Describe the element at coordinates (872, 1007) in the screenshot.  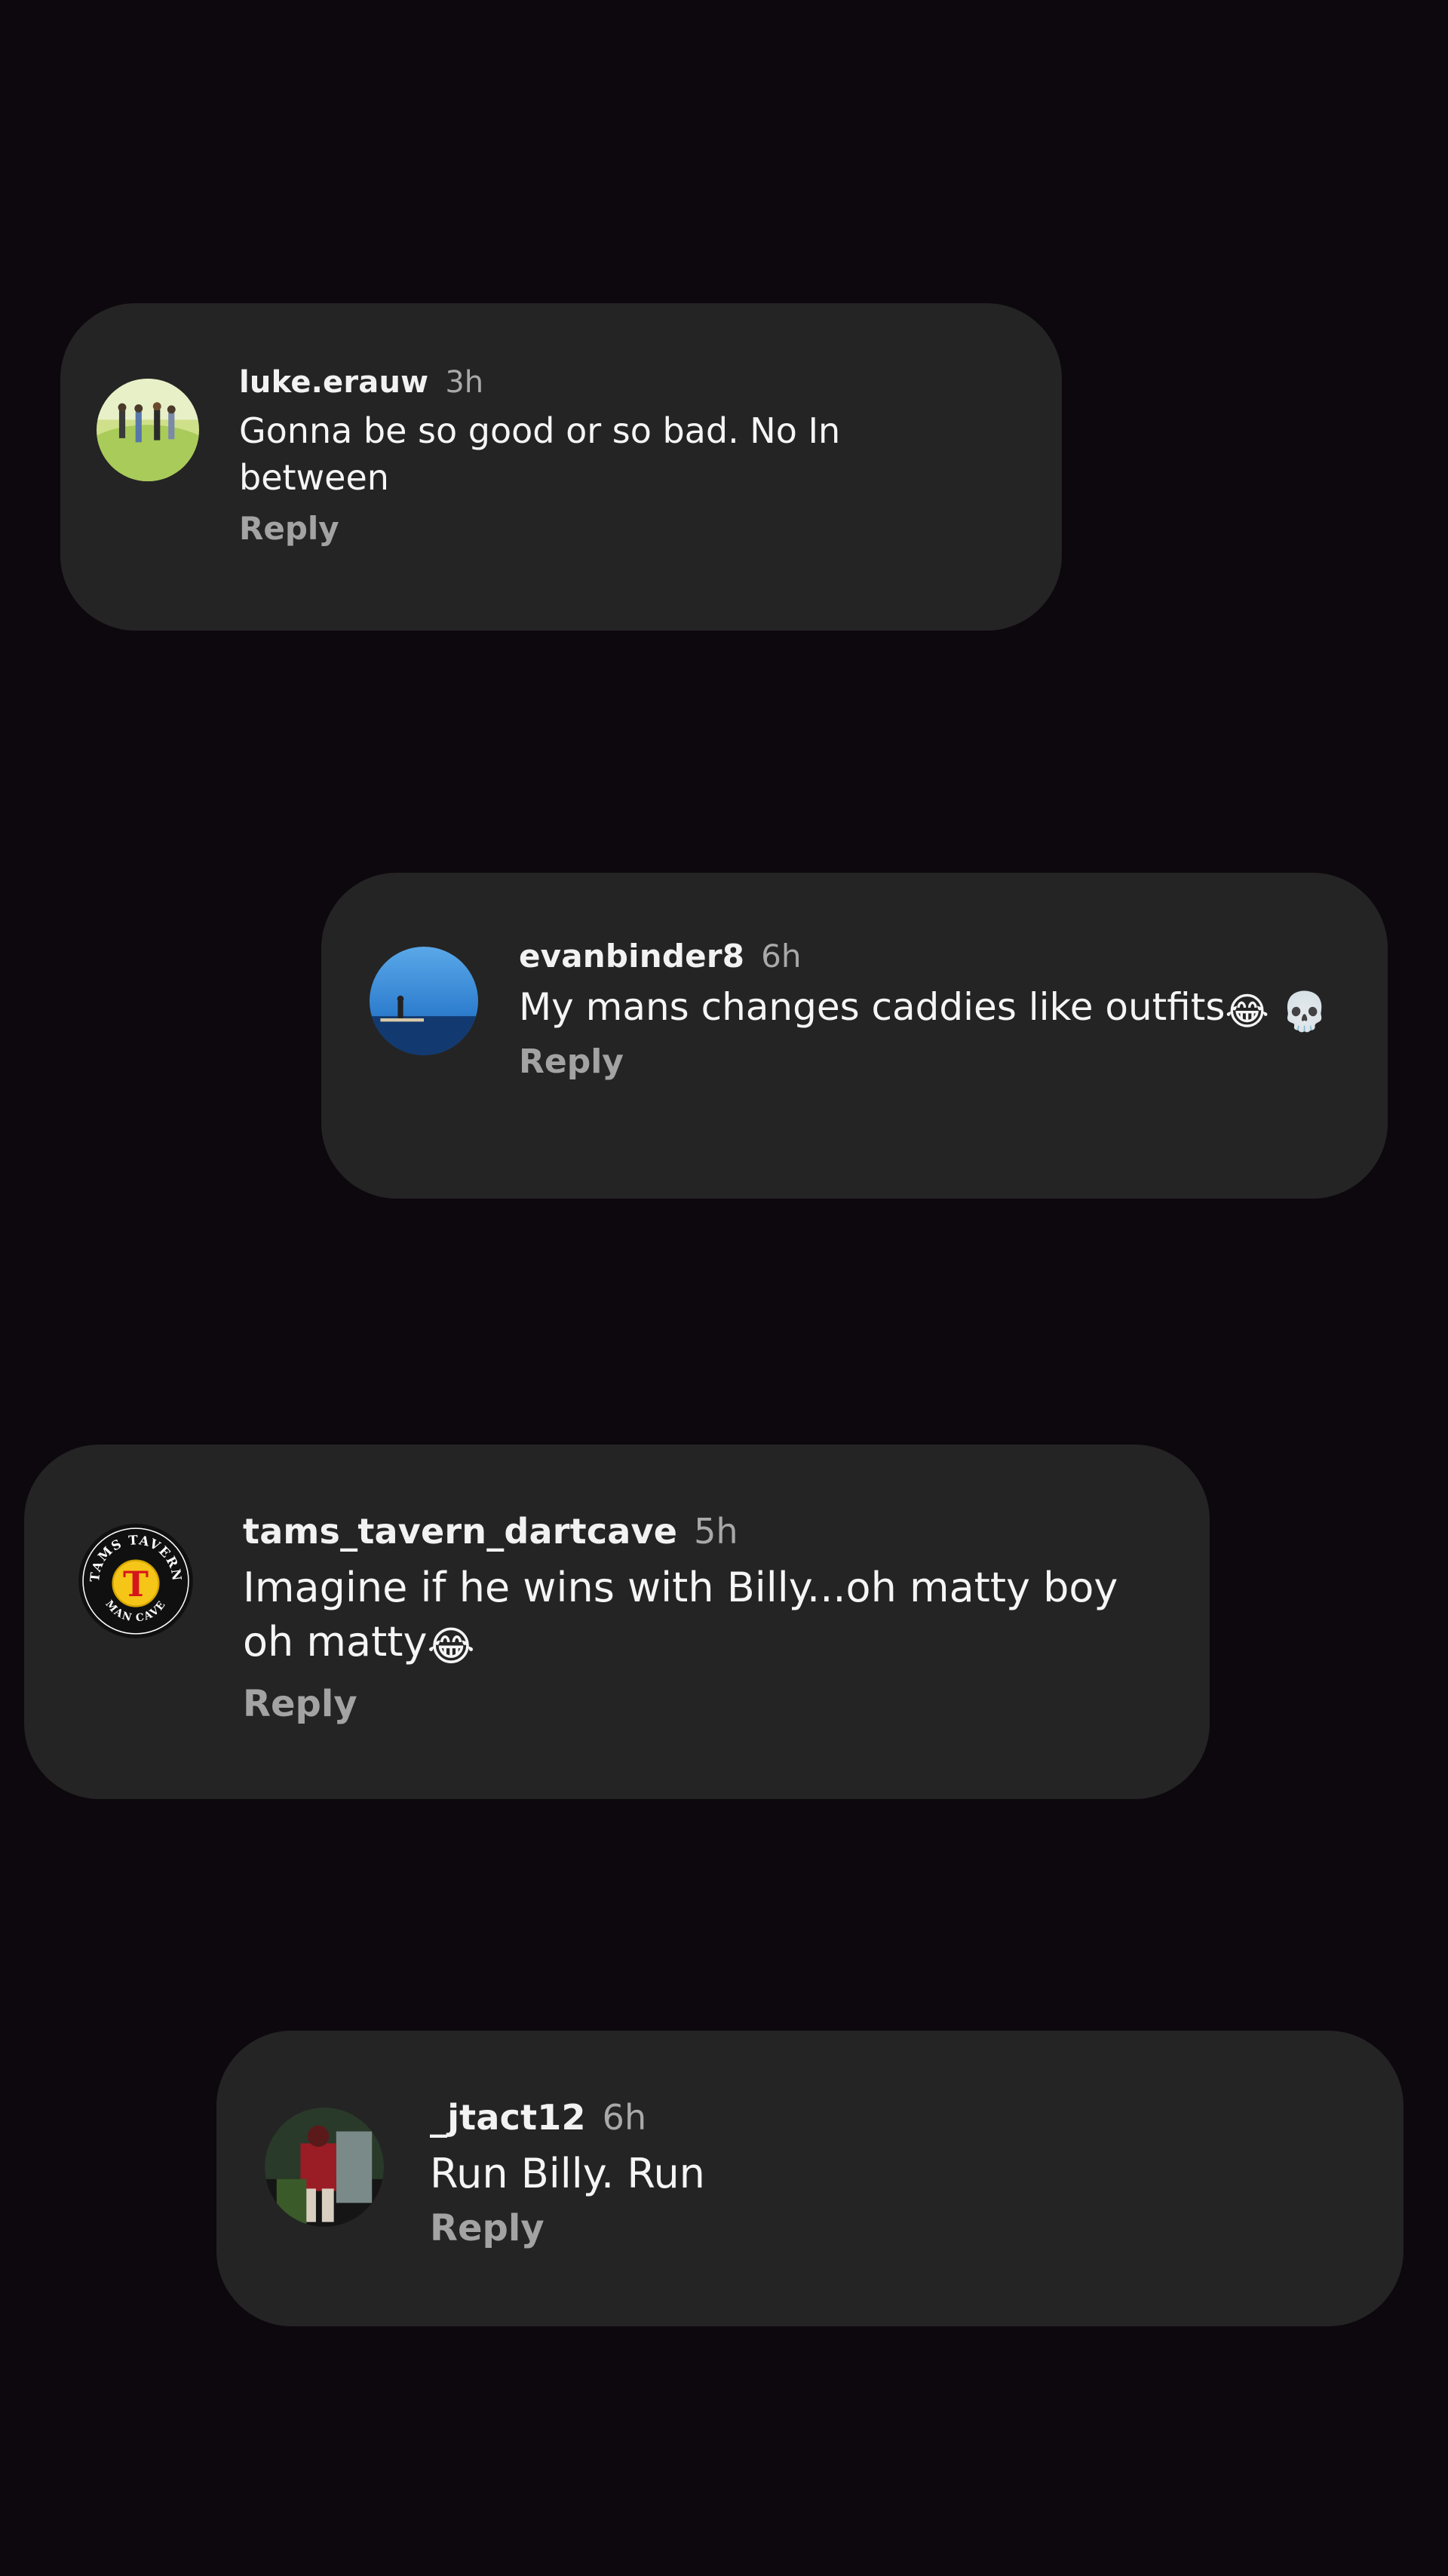
I see `comment-text-content: My mans changes caddies like outfits` at that location.